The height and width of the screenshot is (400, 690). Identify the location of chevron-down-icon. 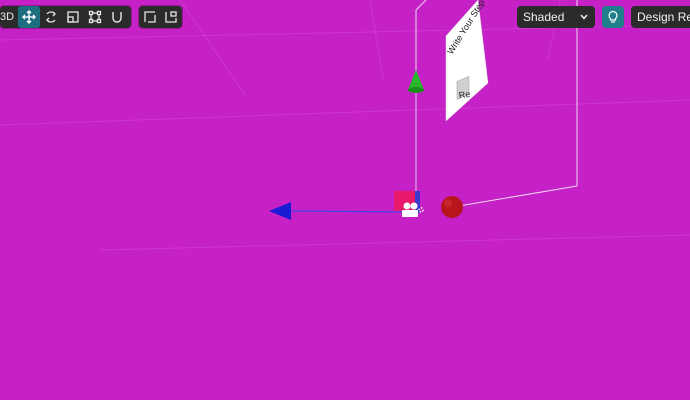
(584, 17).